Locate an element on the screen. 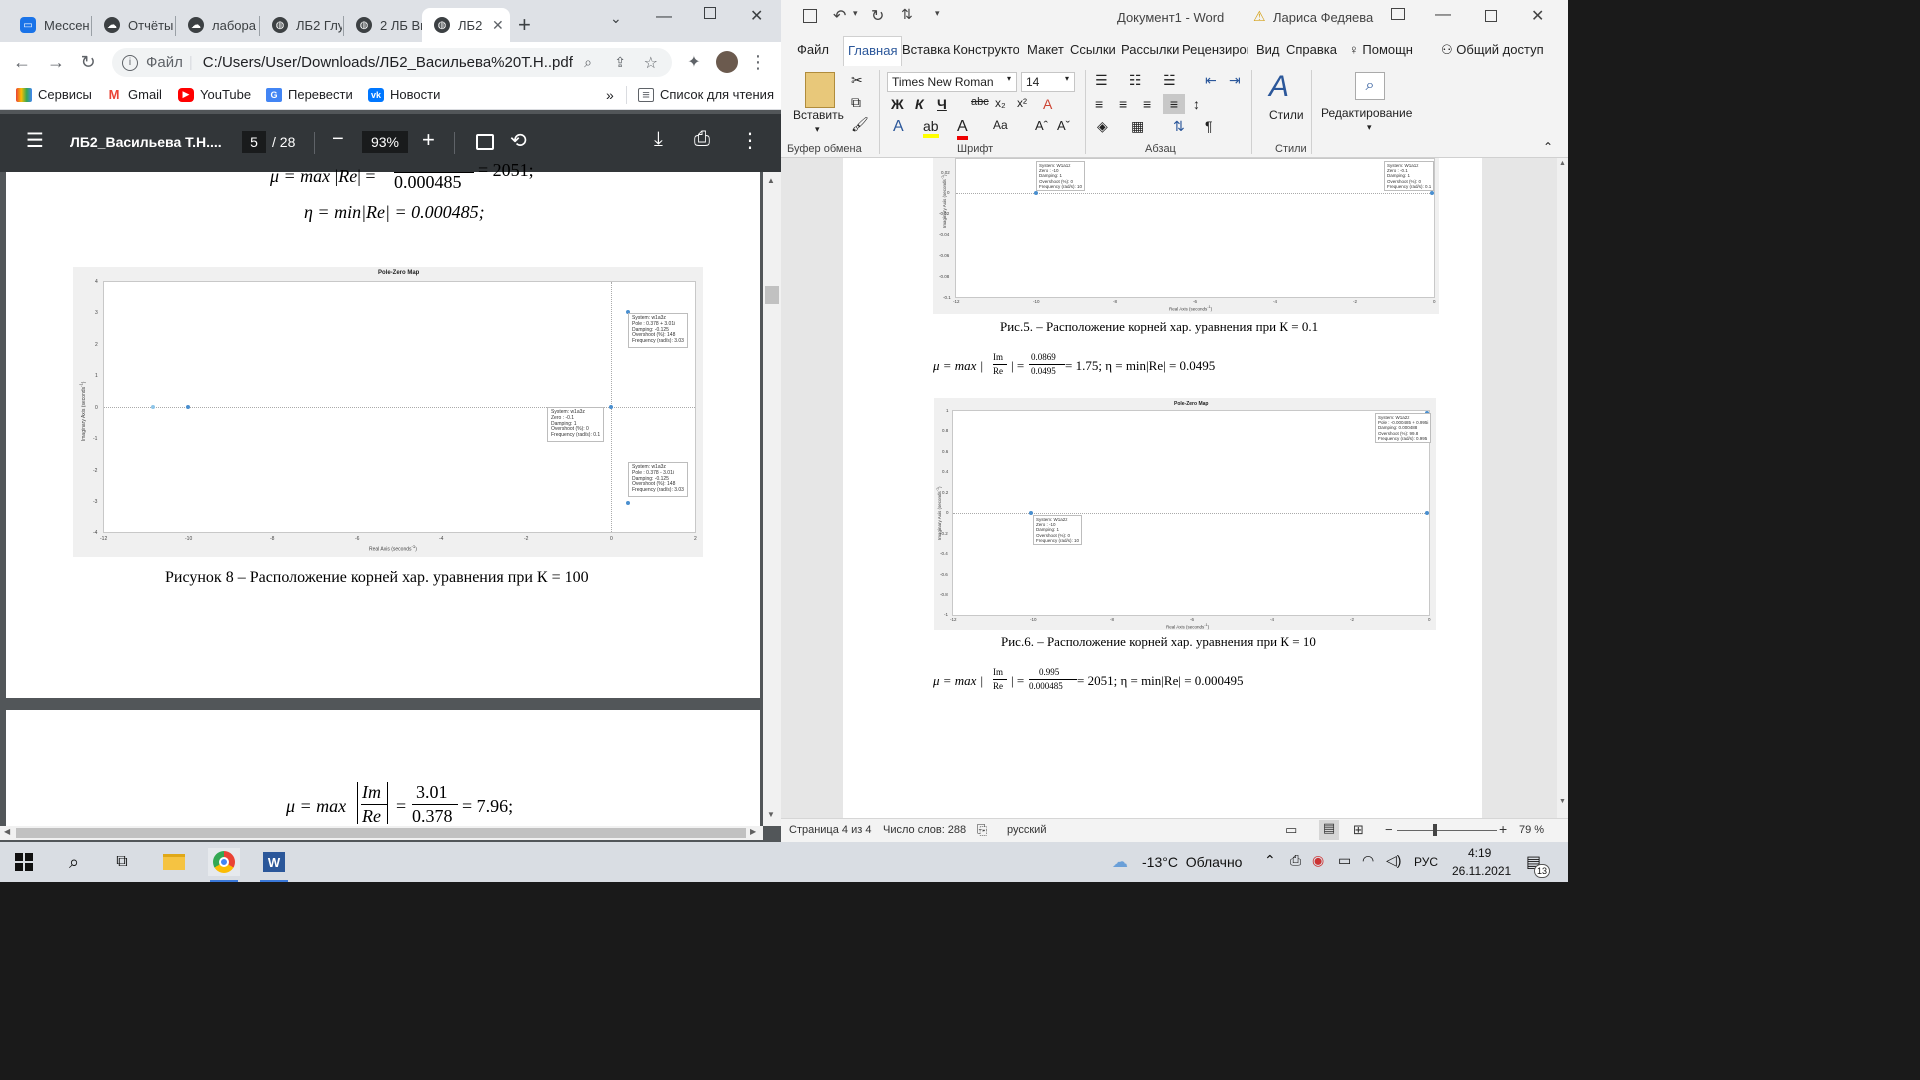  zoom-input: 93% is located at coordinates (385, 142).